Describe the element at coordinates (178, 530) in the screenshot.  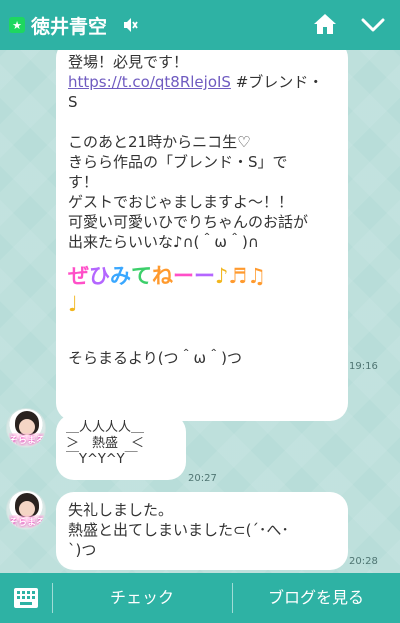
I see `message-line: 熱盛と出てしまいました⊂(´･へ･` at that location.